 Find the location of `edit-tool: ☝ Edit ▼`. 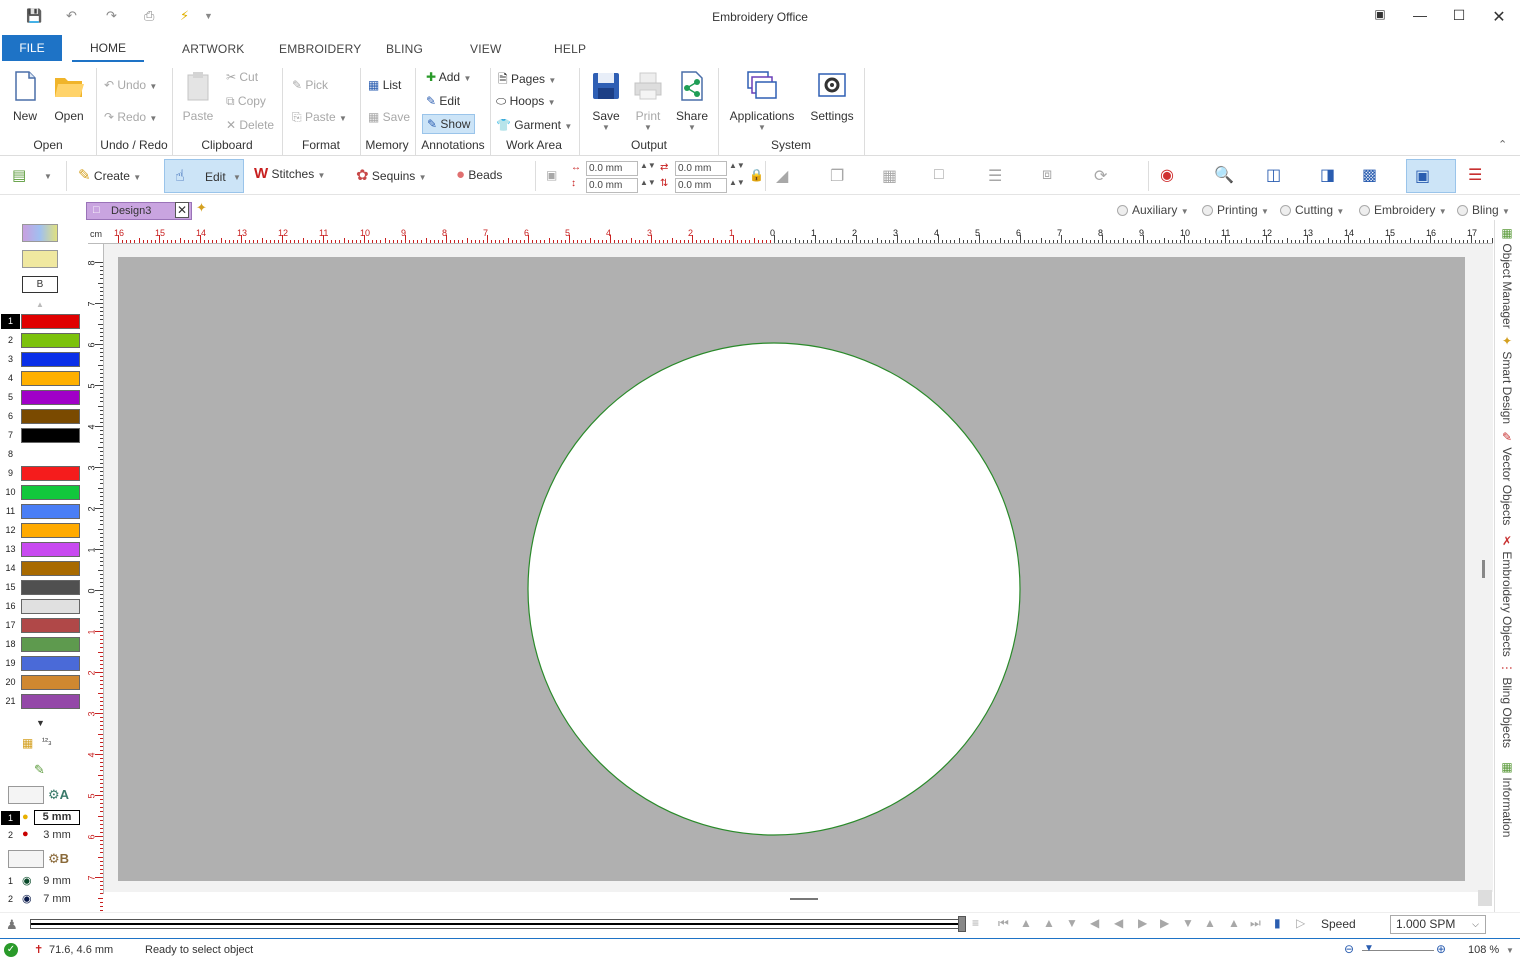

edit-tool: ☝ Edit ▼ is located at coordinates (204, 176).